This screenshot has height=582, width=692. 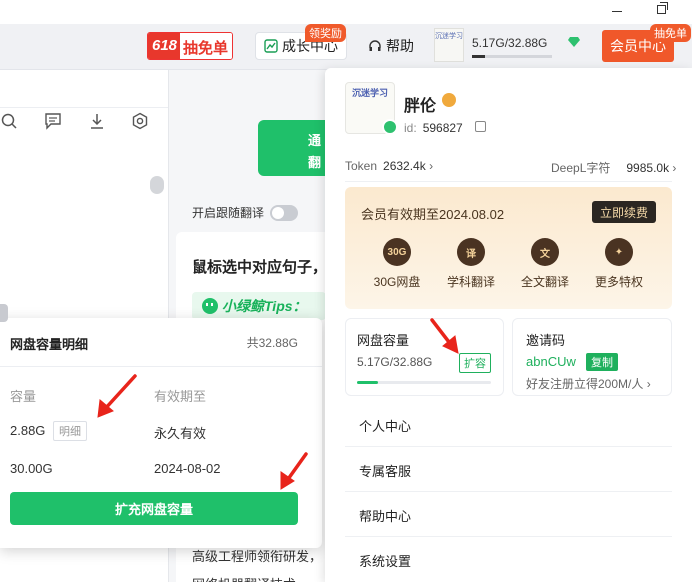 I want to click on deepl-value: 9985.0k, so click(x=648, y=168).